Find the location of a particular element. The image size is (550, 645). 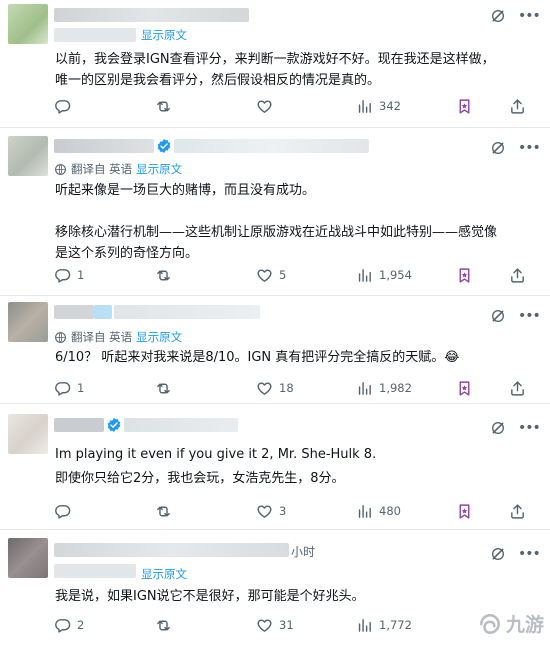

post-time: 小时 is located at coordinates (303, 551).